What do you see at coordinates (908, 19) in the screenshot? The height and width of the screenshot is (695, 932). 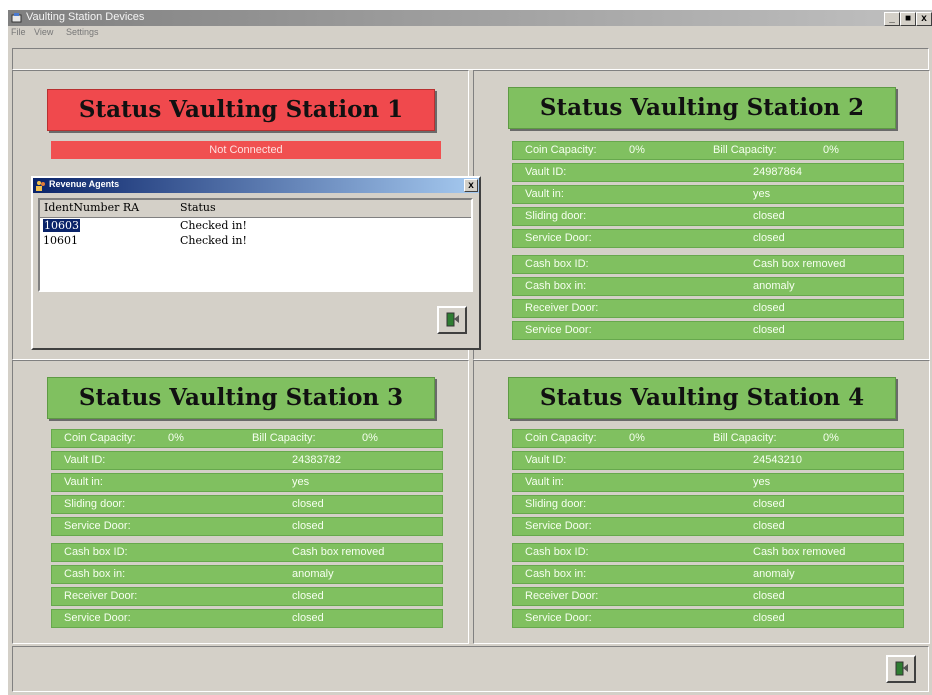 I see `maximize-button: ■` at bounding box center [908, 19].